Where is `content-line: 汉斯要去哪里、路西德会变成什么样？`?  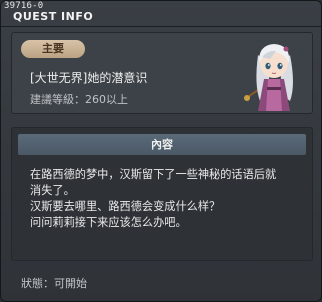
content-line: 汉斯要去哪里、路西德会变成什么样？ is located at coordinates (125, 206).